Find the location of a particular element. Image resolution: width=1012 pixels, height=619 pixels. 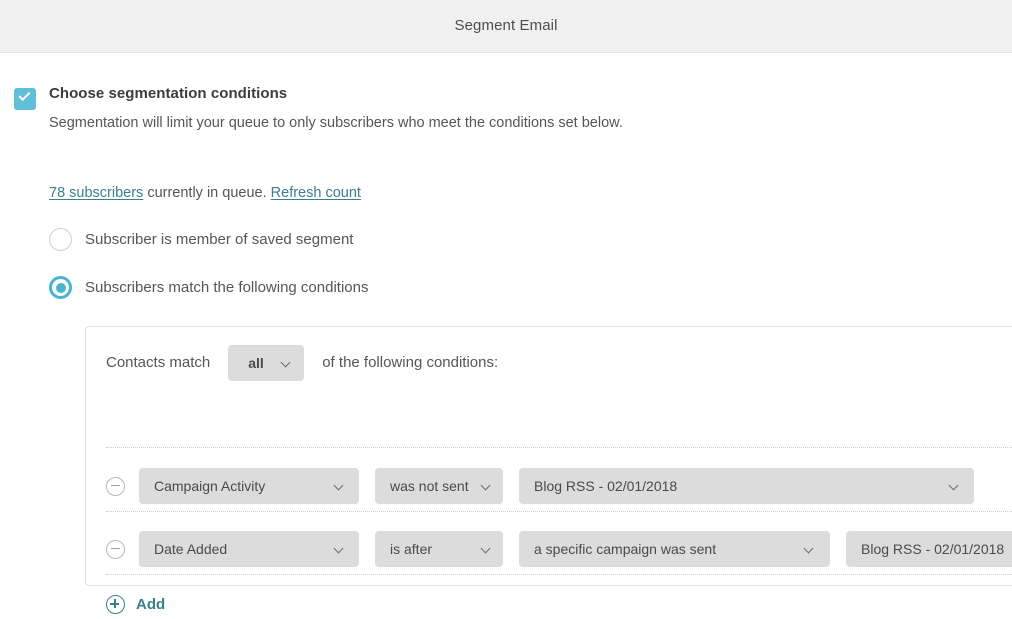

match-type-value: all is located at coordinates (256, 363).